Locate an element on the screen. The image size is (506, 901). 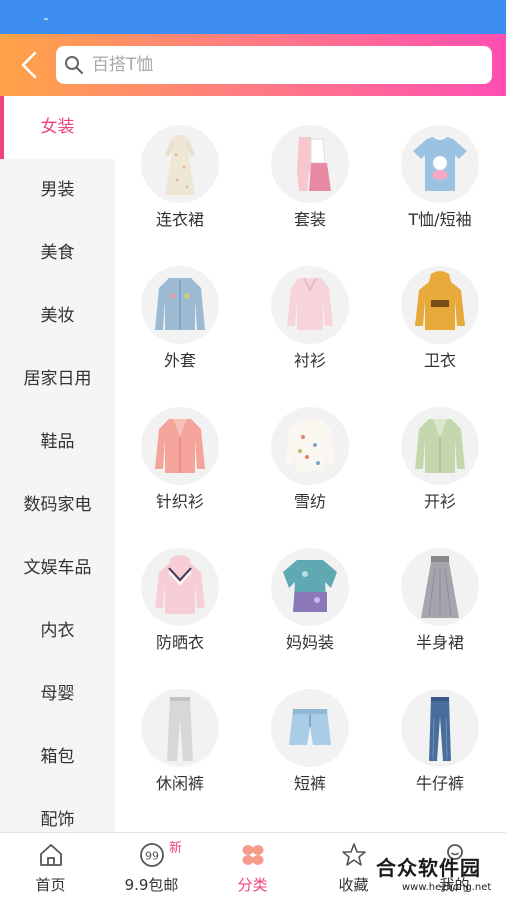
category-label: 针织衫 is located at coordinates (179, 501).